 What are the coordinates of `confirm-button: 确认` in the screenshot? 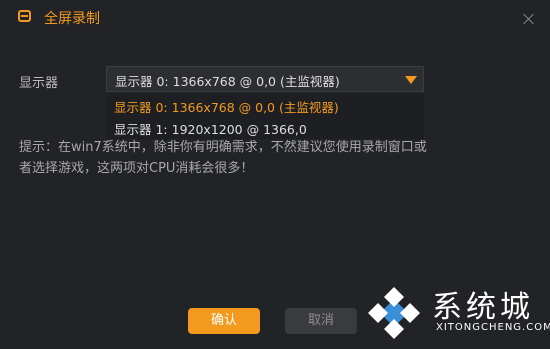 It's located at (224, 321).